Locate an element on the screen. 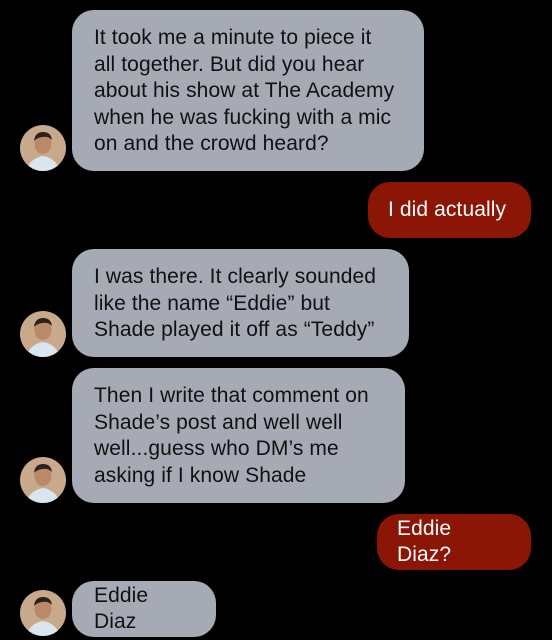 The image size is (552, 640). incoming-message-bubble: Eddie Diaz is located at coordinates (144, 609).